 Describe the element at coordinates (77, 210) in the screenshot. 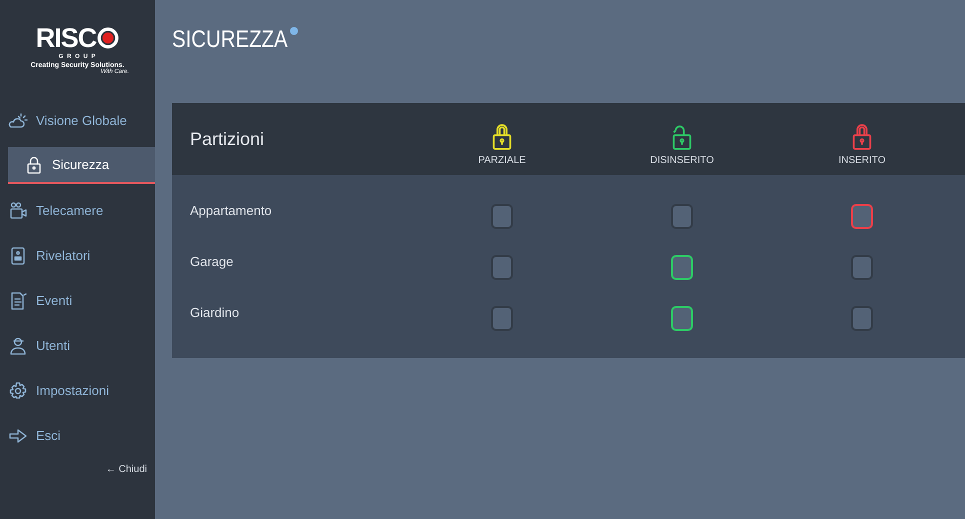

I see `sidebar-item: Telecamere` at that location.